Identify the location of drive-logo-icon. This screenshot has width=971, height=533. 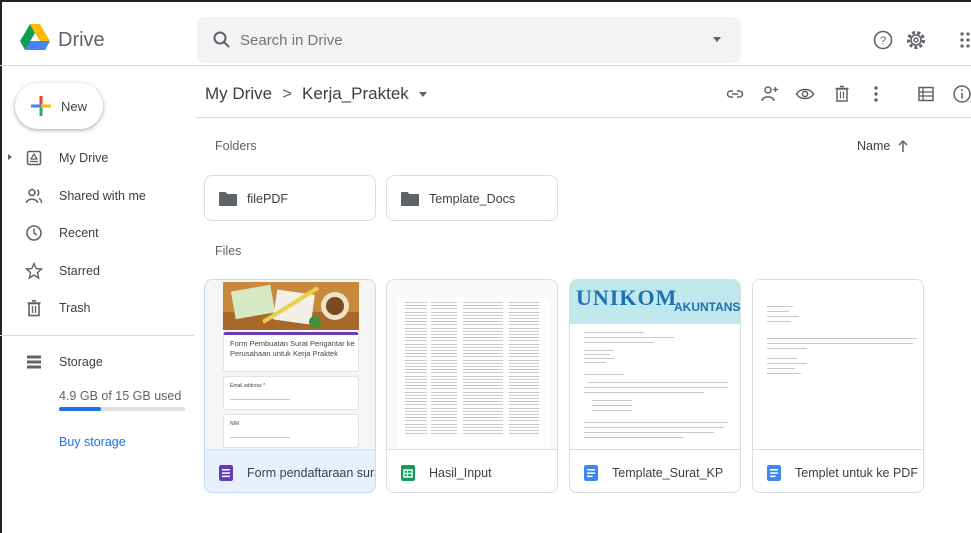
(35, 37).